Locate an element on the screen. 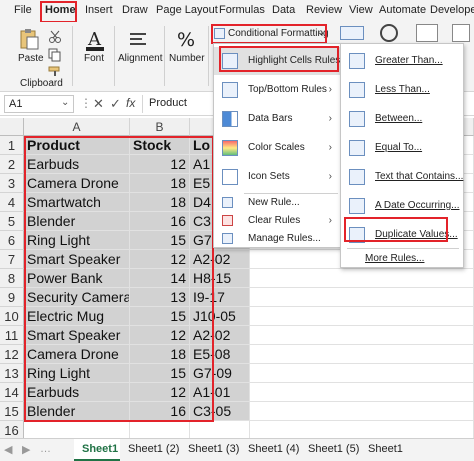  analyze-data-icon is located at coordinates (461, 33).